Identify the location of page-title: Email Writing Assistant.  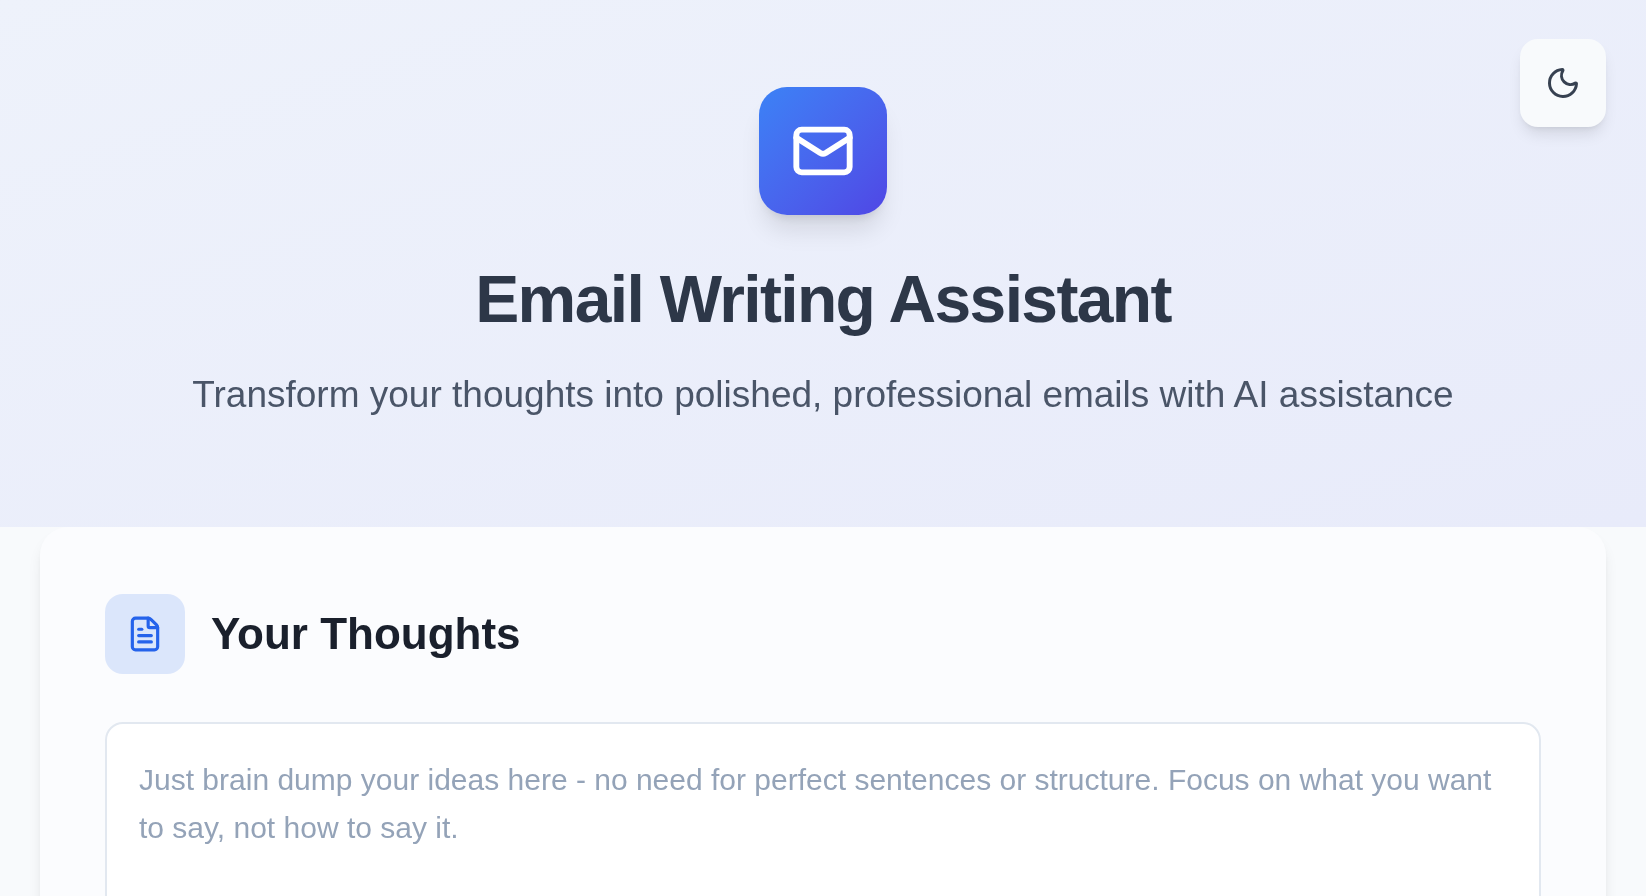
(823, 299).